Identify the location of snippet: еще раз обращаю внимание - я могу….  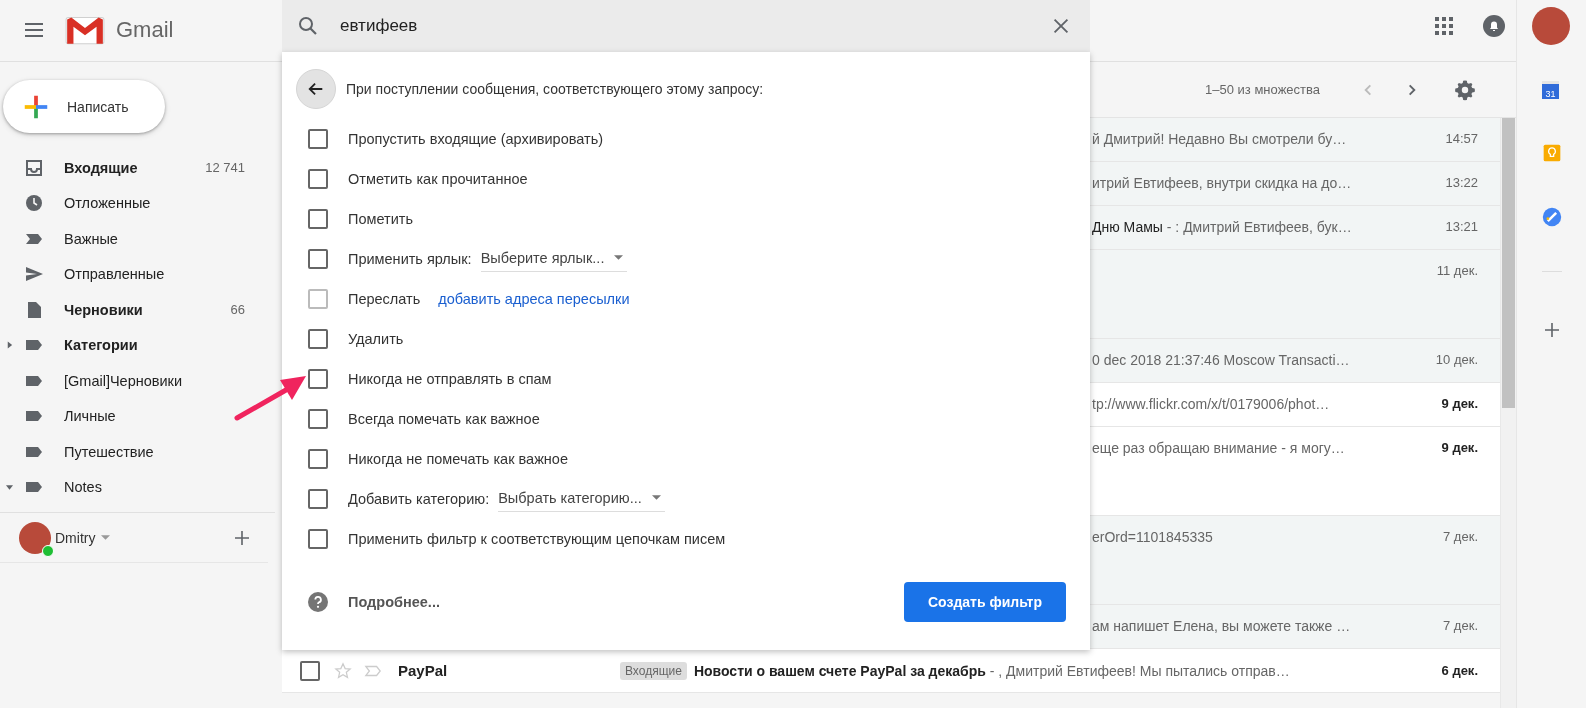
(1218, 448).